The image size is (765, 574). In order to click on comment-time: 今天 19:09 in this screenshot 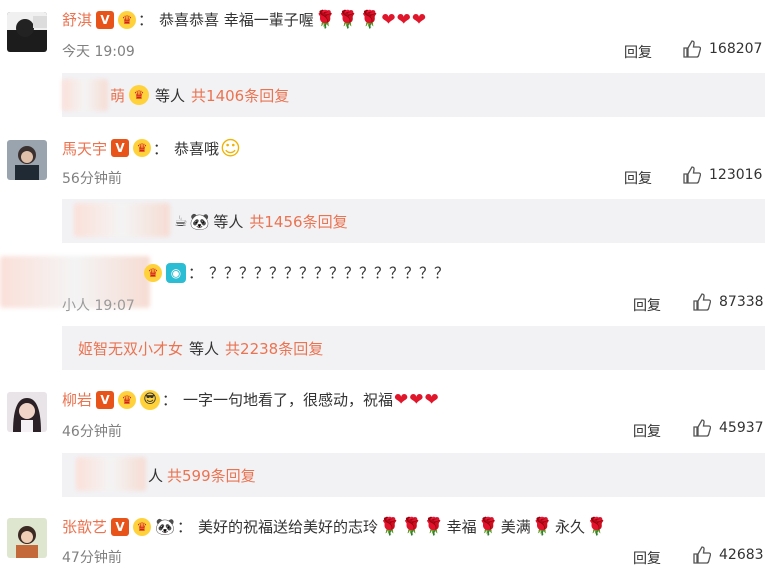, I will do `click(98, 52)`.